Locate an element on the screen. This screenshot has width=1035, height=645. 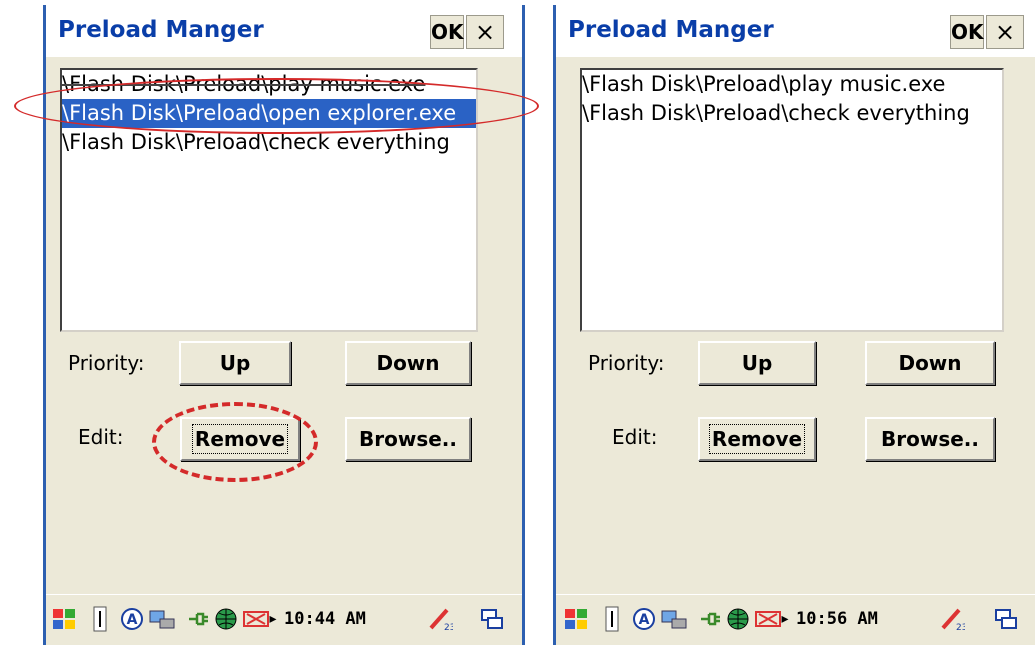
taskbar: A ▸ 10:56 AM 23 is located at coordinates (795, 619).